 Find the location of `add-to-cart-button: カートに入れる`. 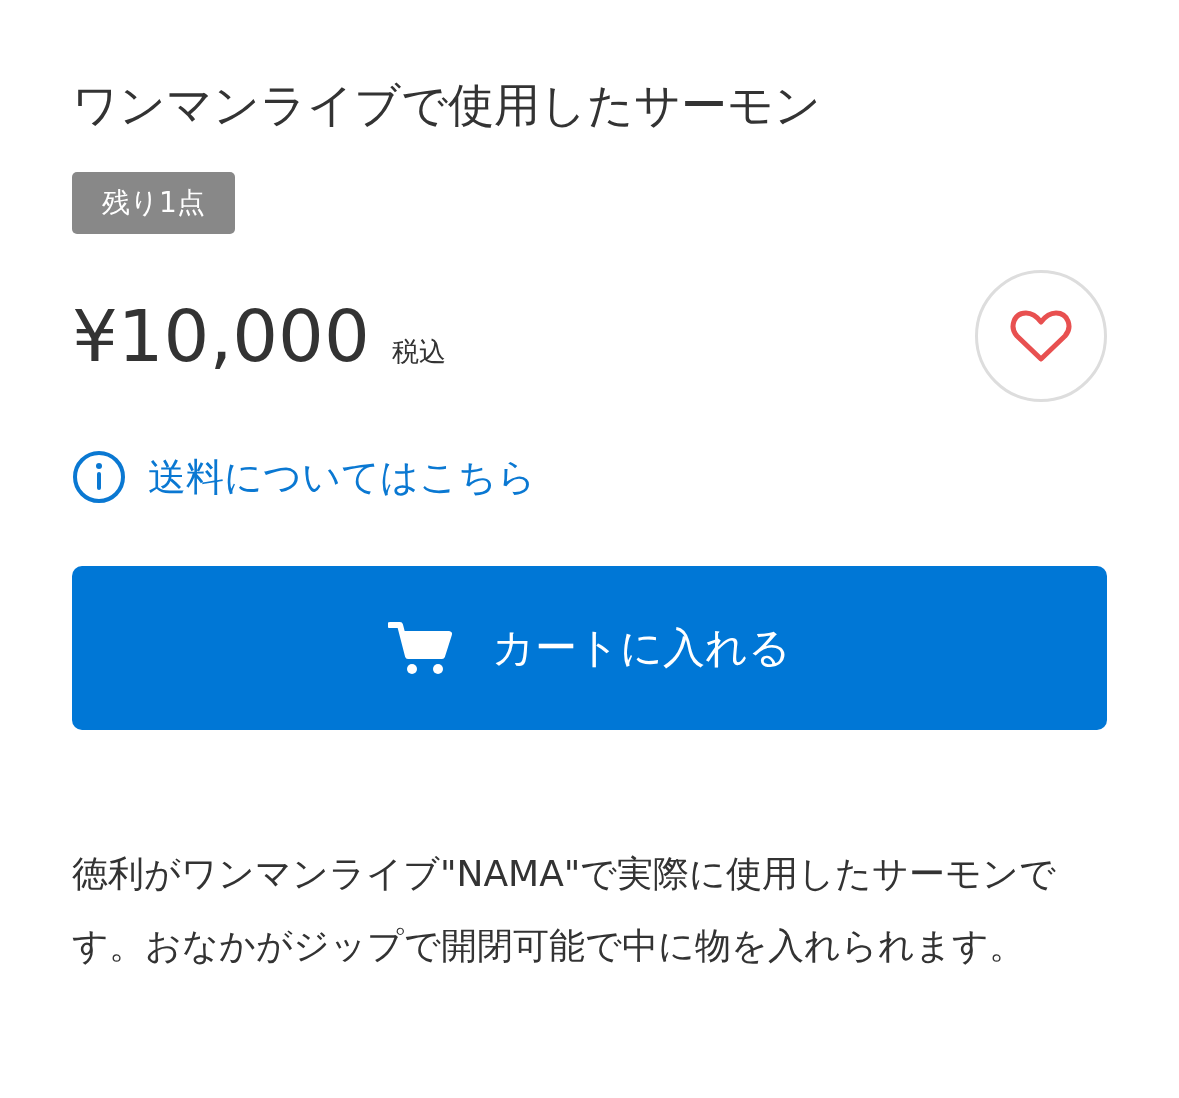

add-to-cart-button: カートに入れる is located at coordinates (589, 648).